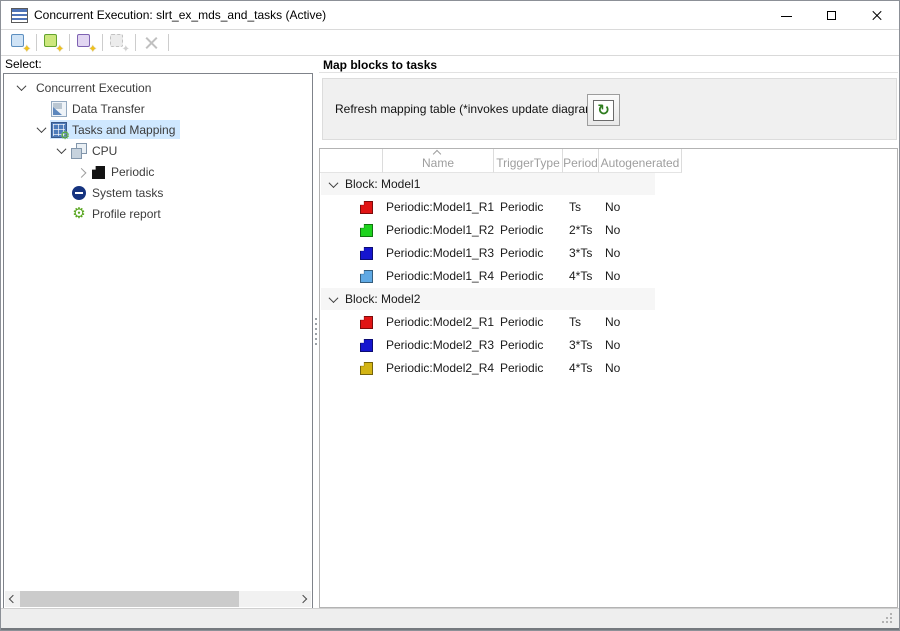 The image size is (900, 631). I want to click on table-row-periodic-model1-r4: Periodic:Model1_R4 Periodic 4*Ts No, so click(608, 276).